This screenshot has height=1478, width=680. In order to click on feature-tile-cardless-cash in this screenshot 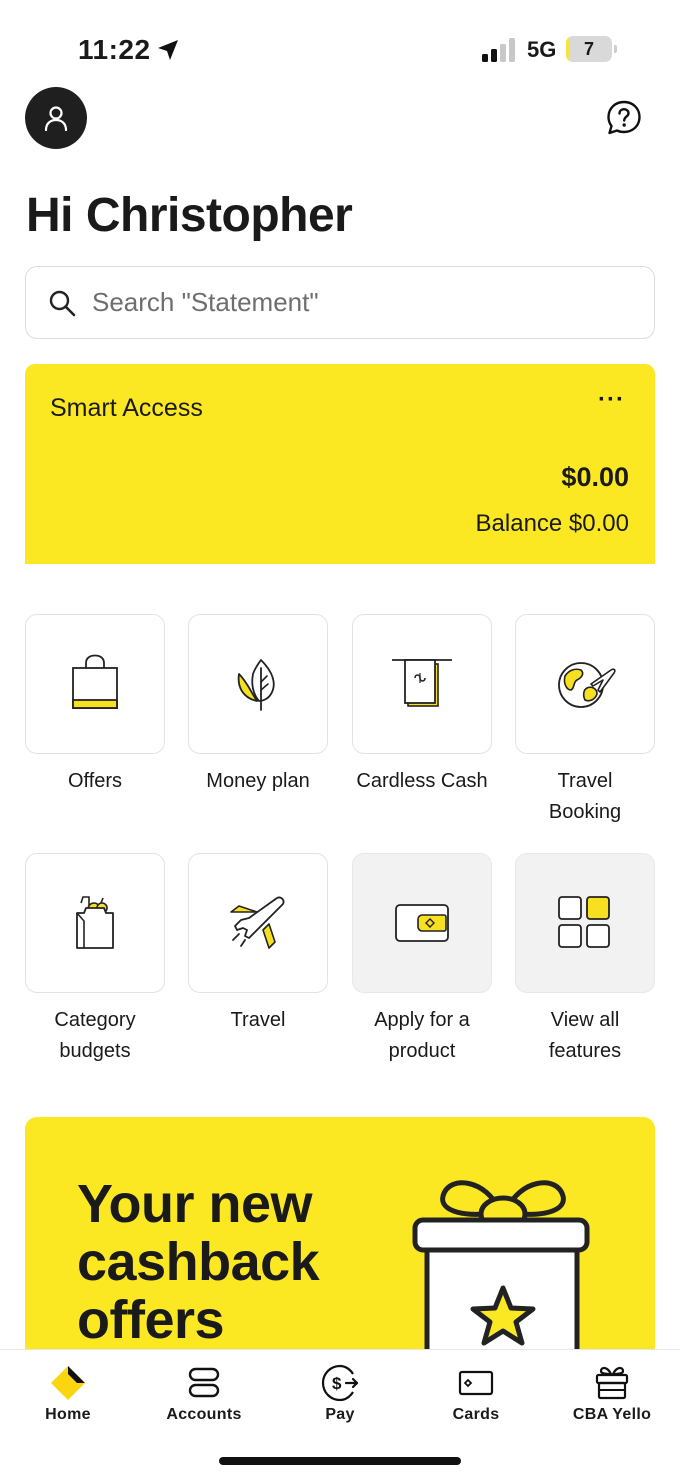, I will do `click(422, 684)`.